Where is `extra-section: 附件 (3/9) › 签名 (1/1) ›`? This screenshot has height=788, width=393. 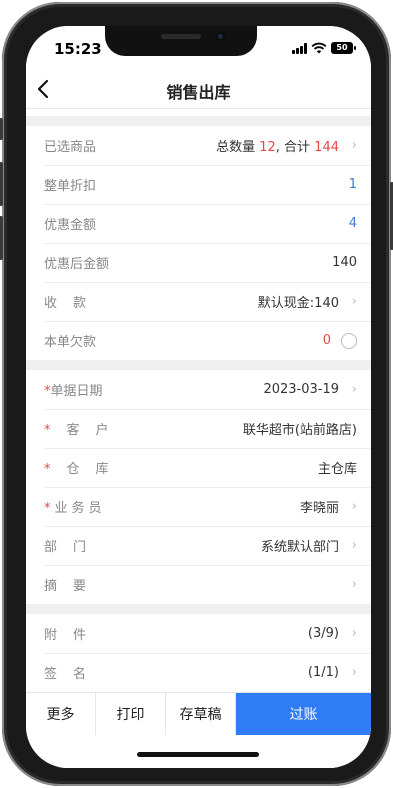
extra-section: 附件 (3/9) › 签名 (1/1) › is located at coordinates (198, 653).